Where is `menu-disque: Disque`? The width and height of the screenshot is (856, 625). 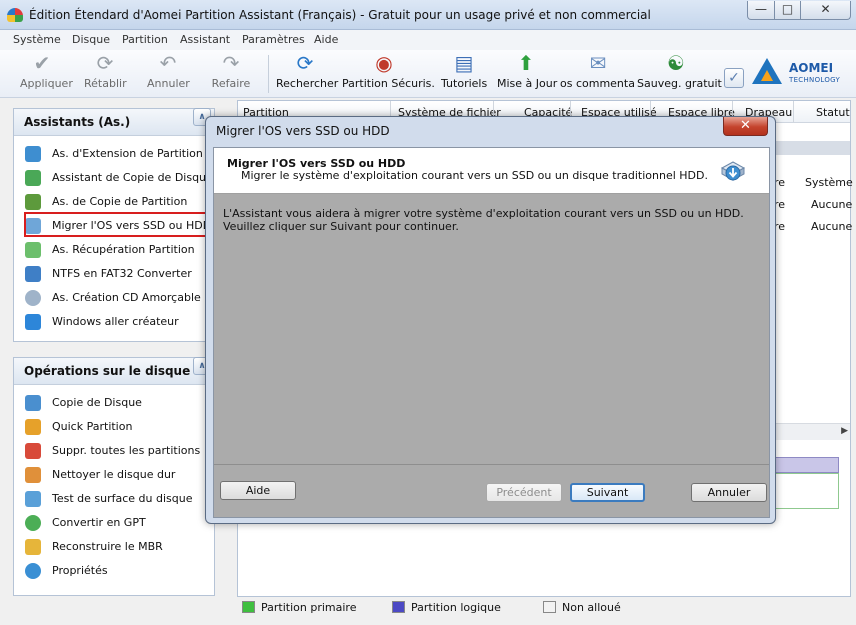
menu-disque: Disque is located at coordinates (91, 39).